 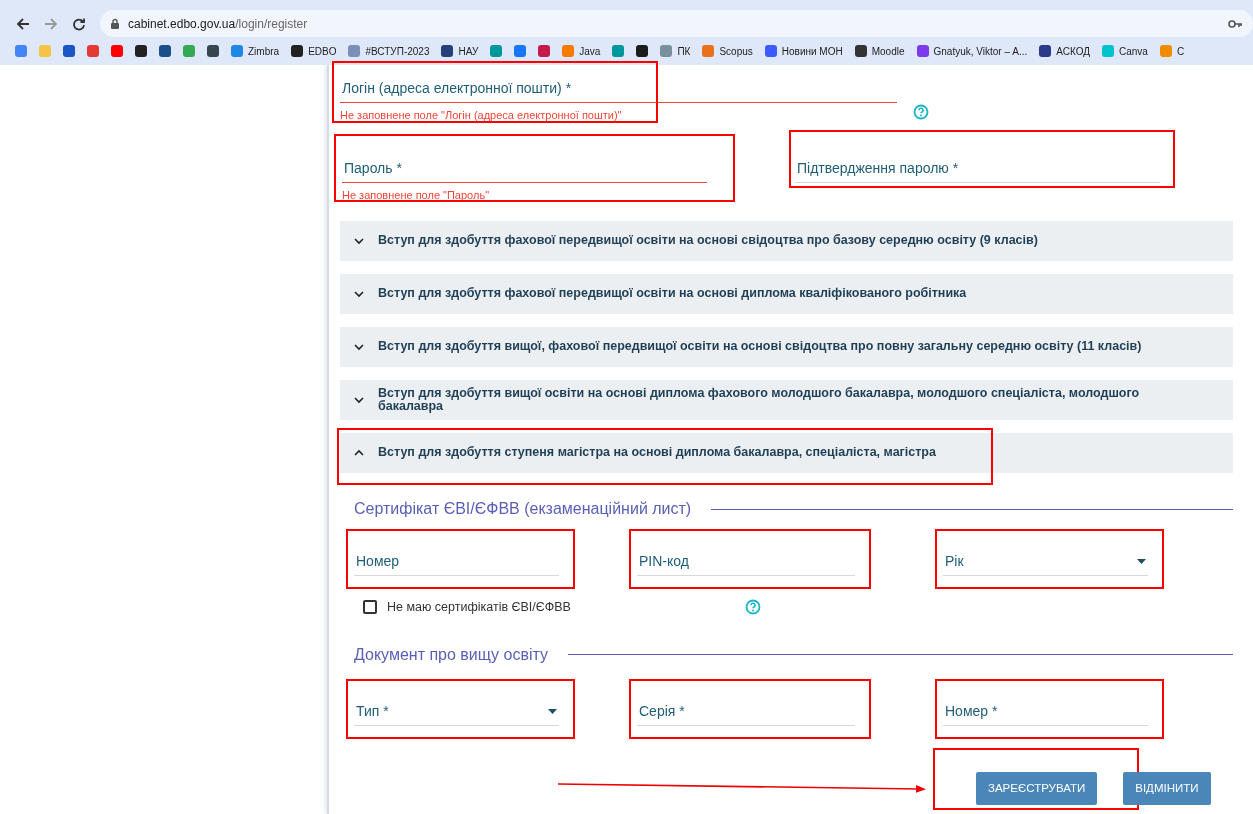 What do you see at coordinates (676, 23) in the screenshot?
I see `address-bar: cabinet.edbo.gov.ua/login/register` at bounding box center [676, 23].